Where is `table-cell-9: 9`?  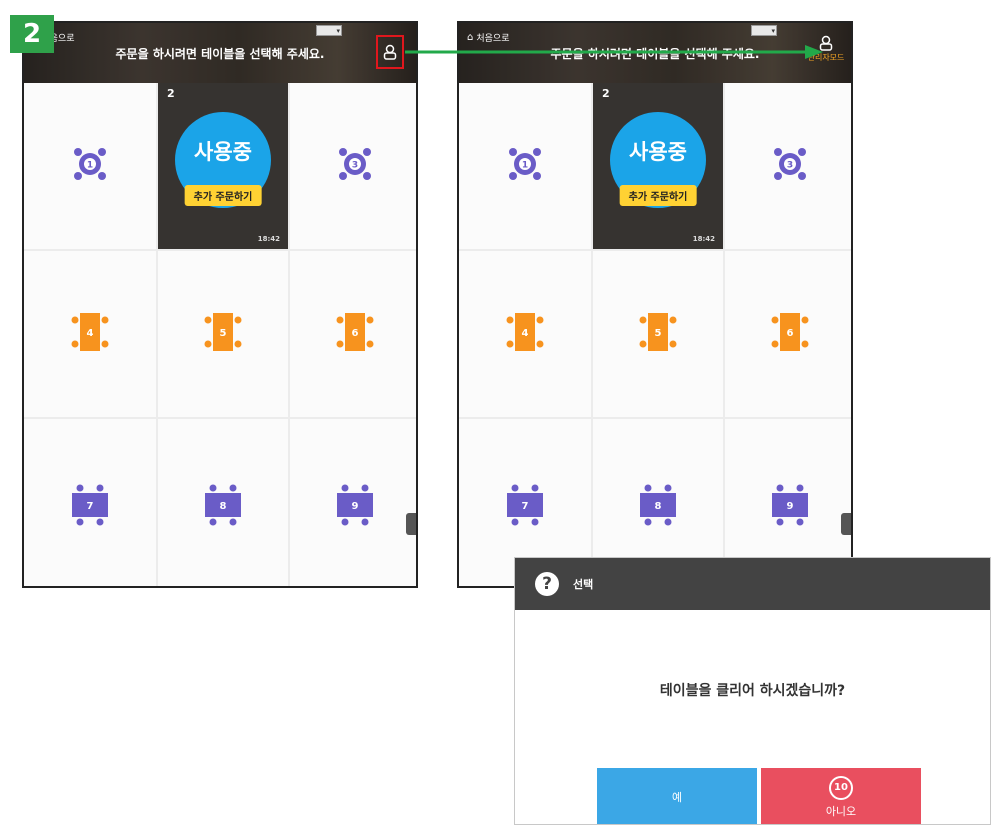 table-cell-9: 9 is located at coordinates (353, 502).